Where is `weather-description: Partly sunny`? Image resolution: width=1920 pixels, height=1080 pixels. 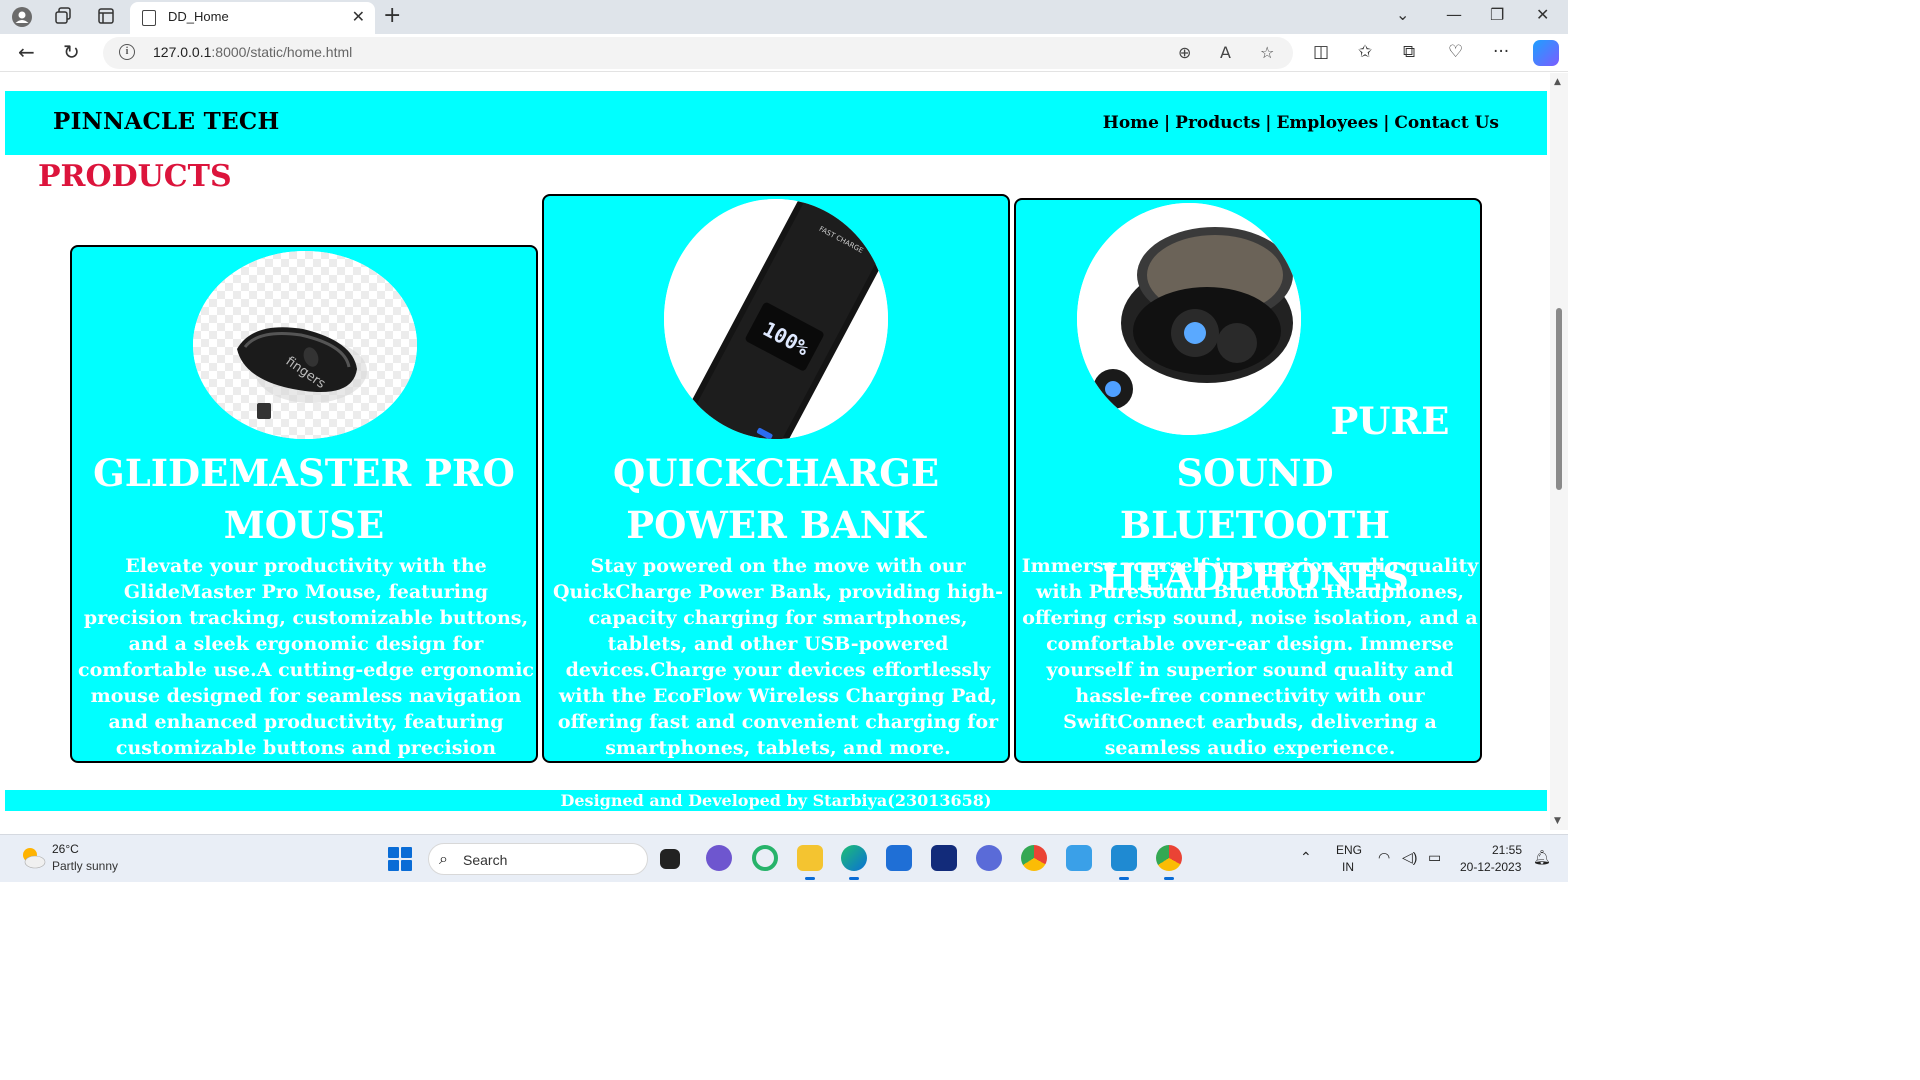 weather-description: Partly sunny is located at coordinates (85, 866).